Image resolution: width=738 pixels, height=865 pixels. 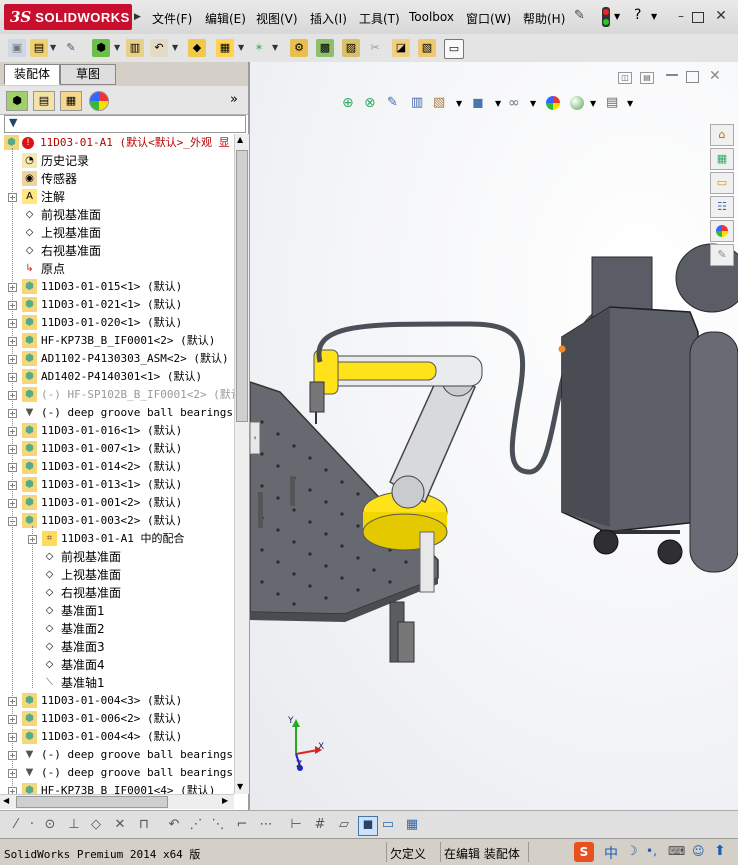 What do you see at coordinates (721, 16) in the screenshot?
I see `close-icon: ✕` at bounding box center [721, 16].